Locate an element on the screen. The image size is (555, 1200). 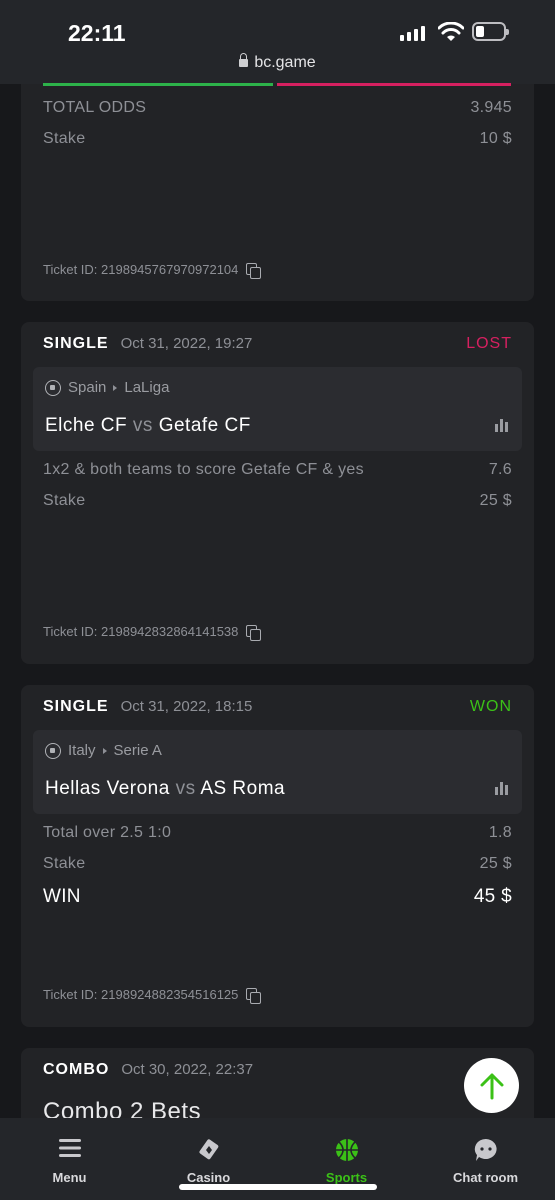
stake-value: 10 $ is located at coordinates (495, 138).